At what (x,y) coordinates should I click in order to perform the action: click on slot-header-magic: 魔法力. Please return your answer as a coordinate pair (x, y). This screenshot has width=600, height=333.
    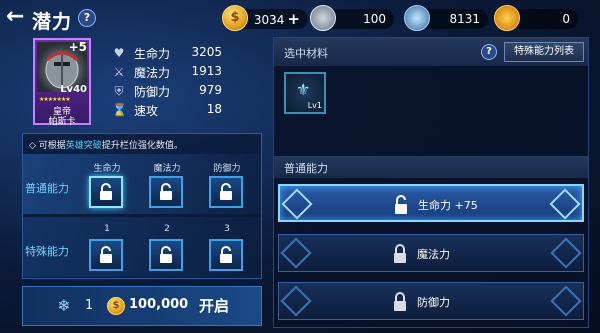
    Looking at the image, I should click on (167, 169).